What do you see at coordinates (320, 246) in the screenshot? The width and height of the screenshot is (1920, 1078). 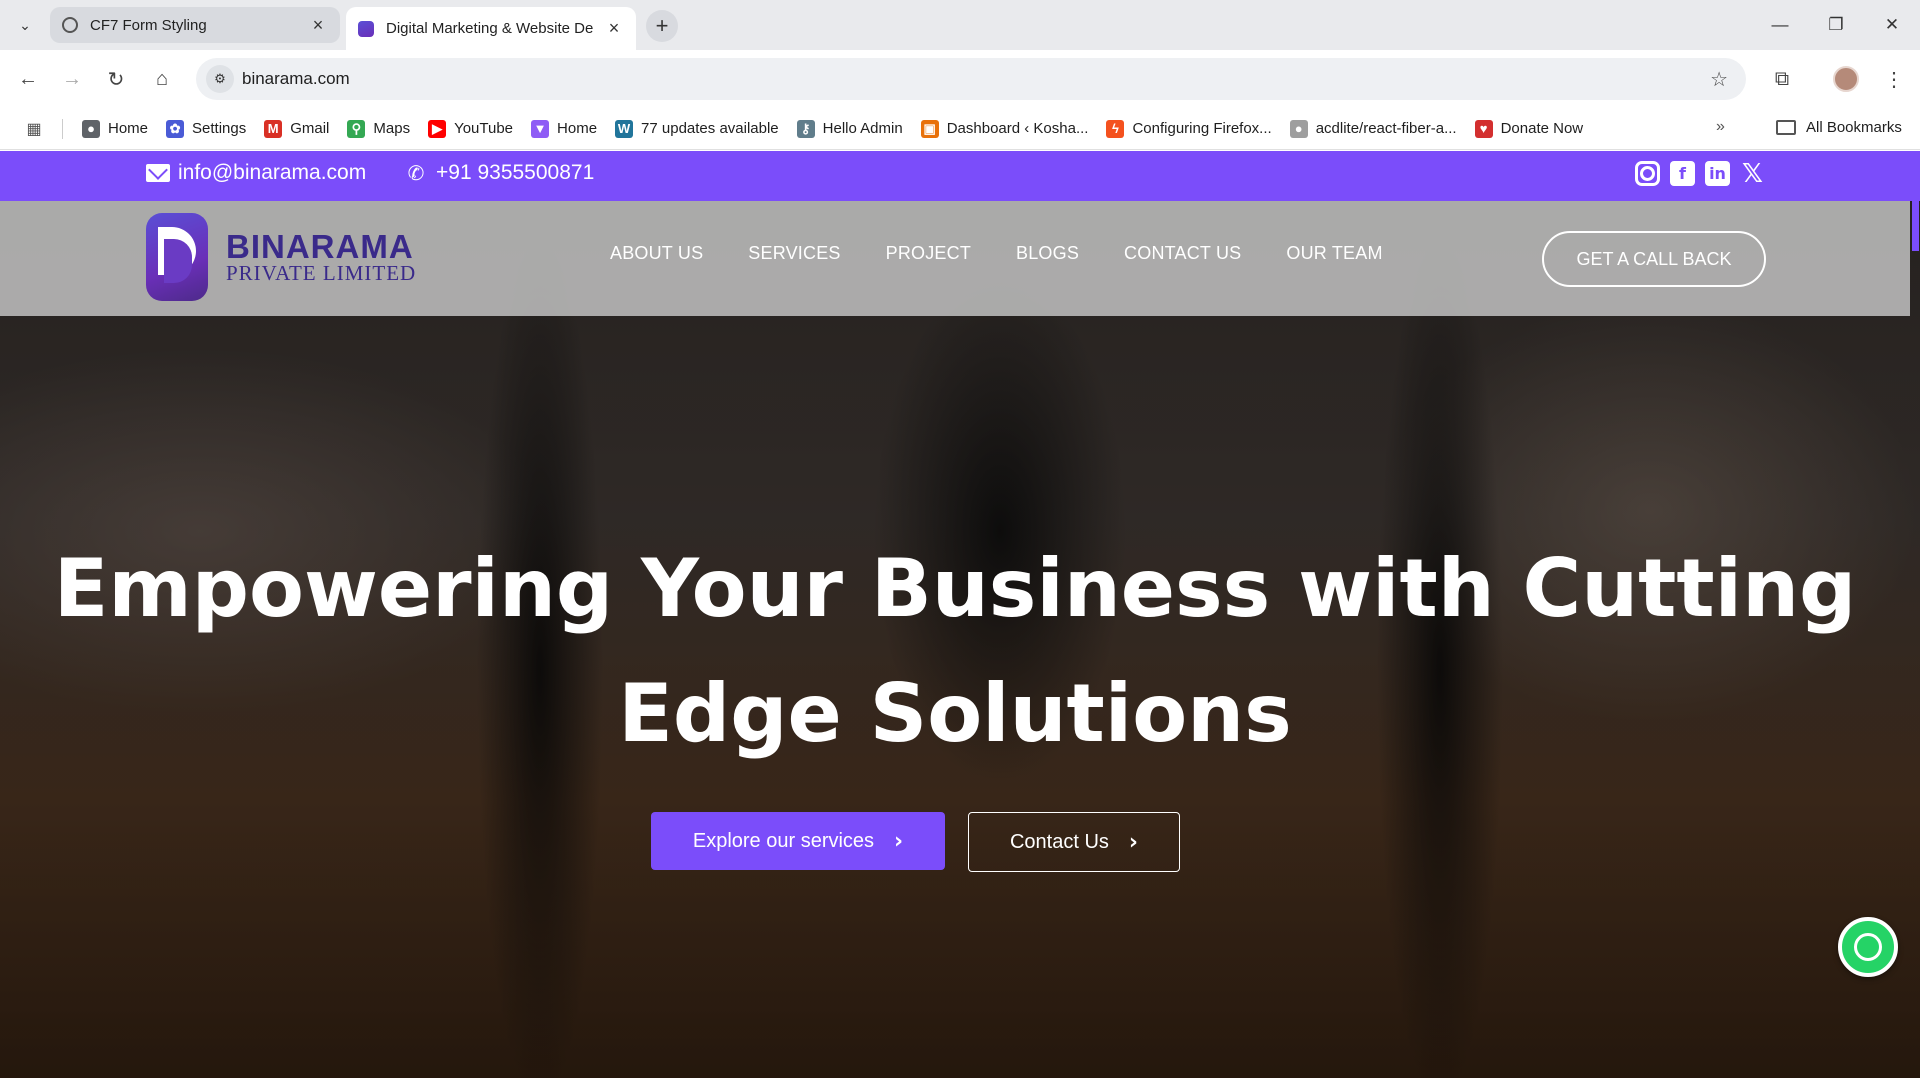 I see `logo-name: BINARAMA` at bounding box center [320, 246].